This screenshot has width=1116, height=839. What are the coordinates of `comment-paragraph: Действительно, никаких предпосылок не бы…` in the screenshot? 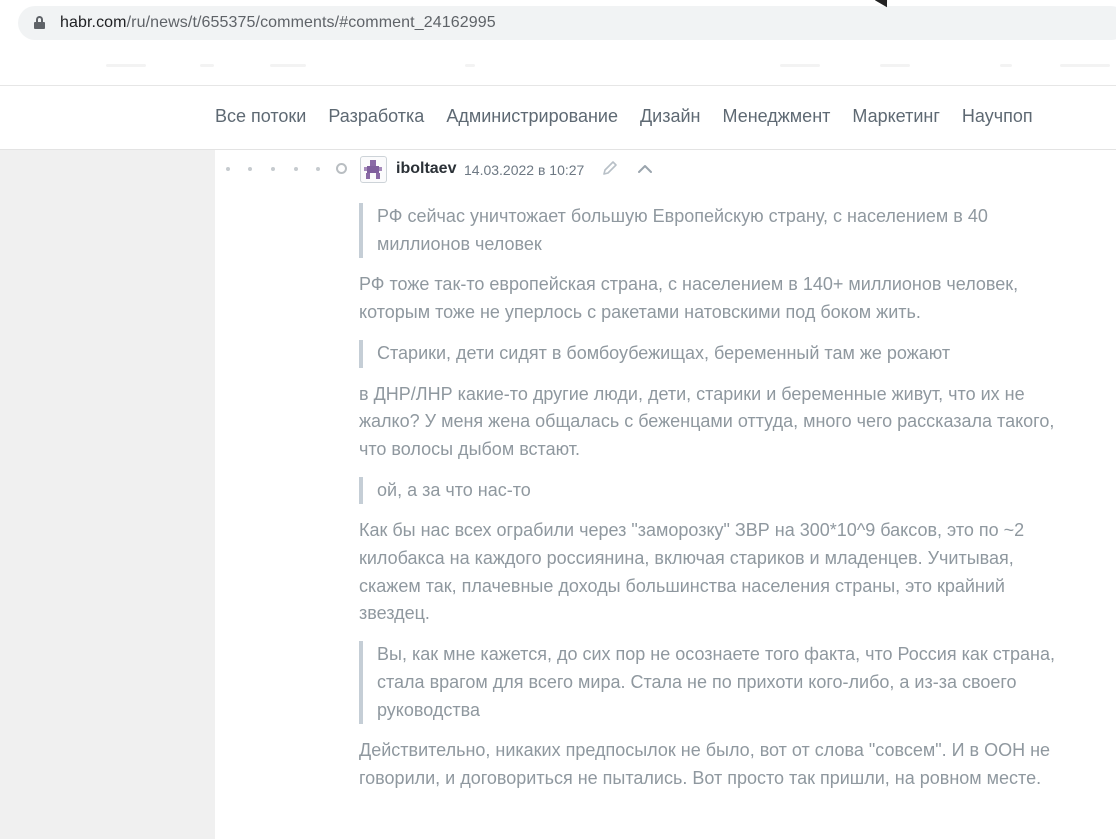 It's located at (705, 764).